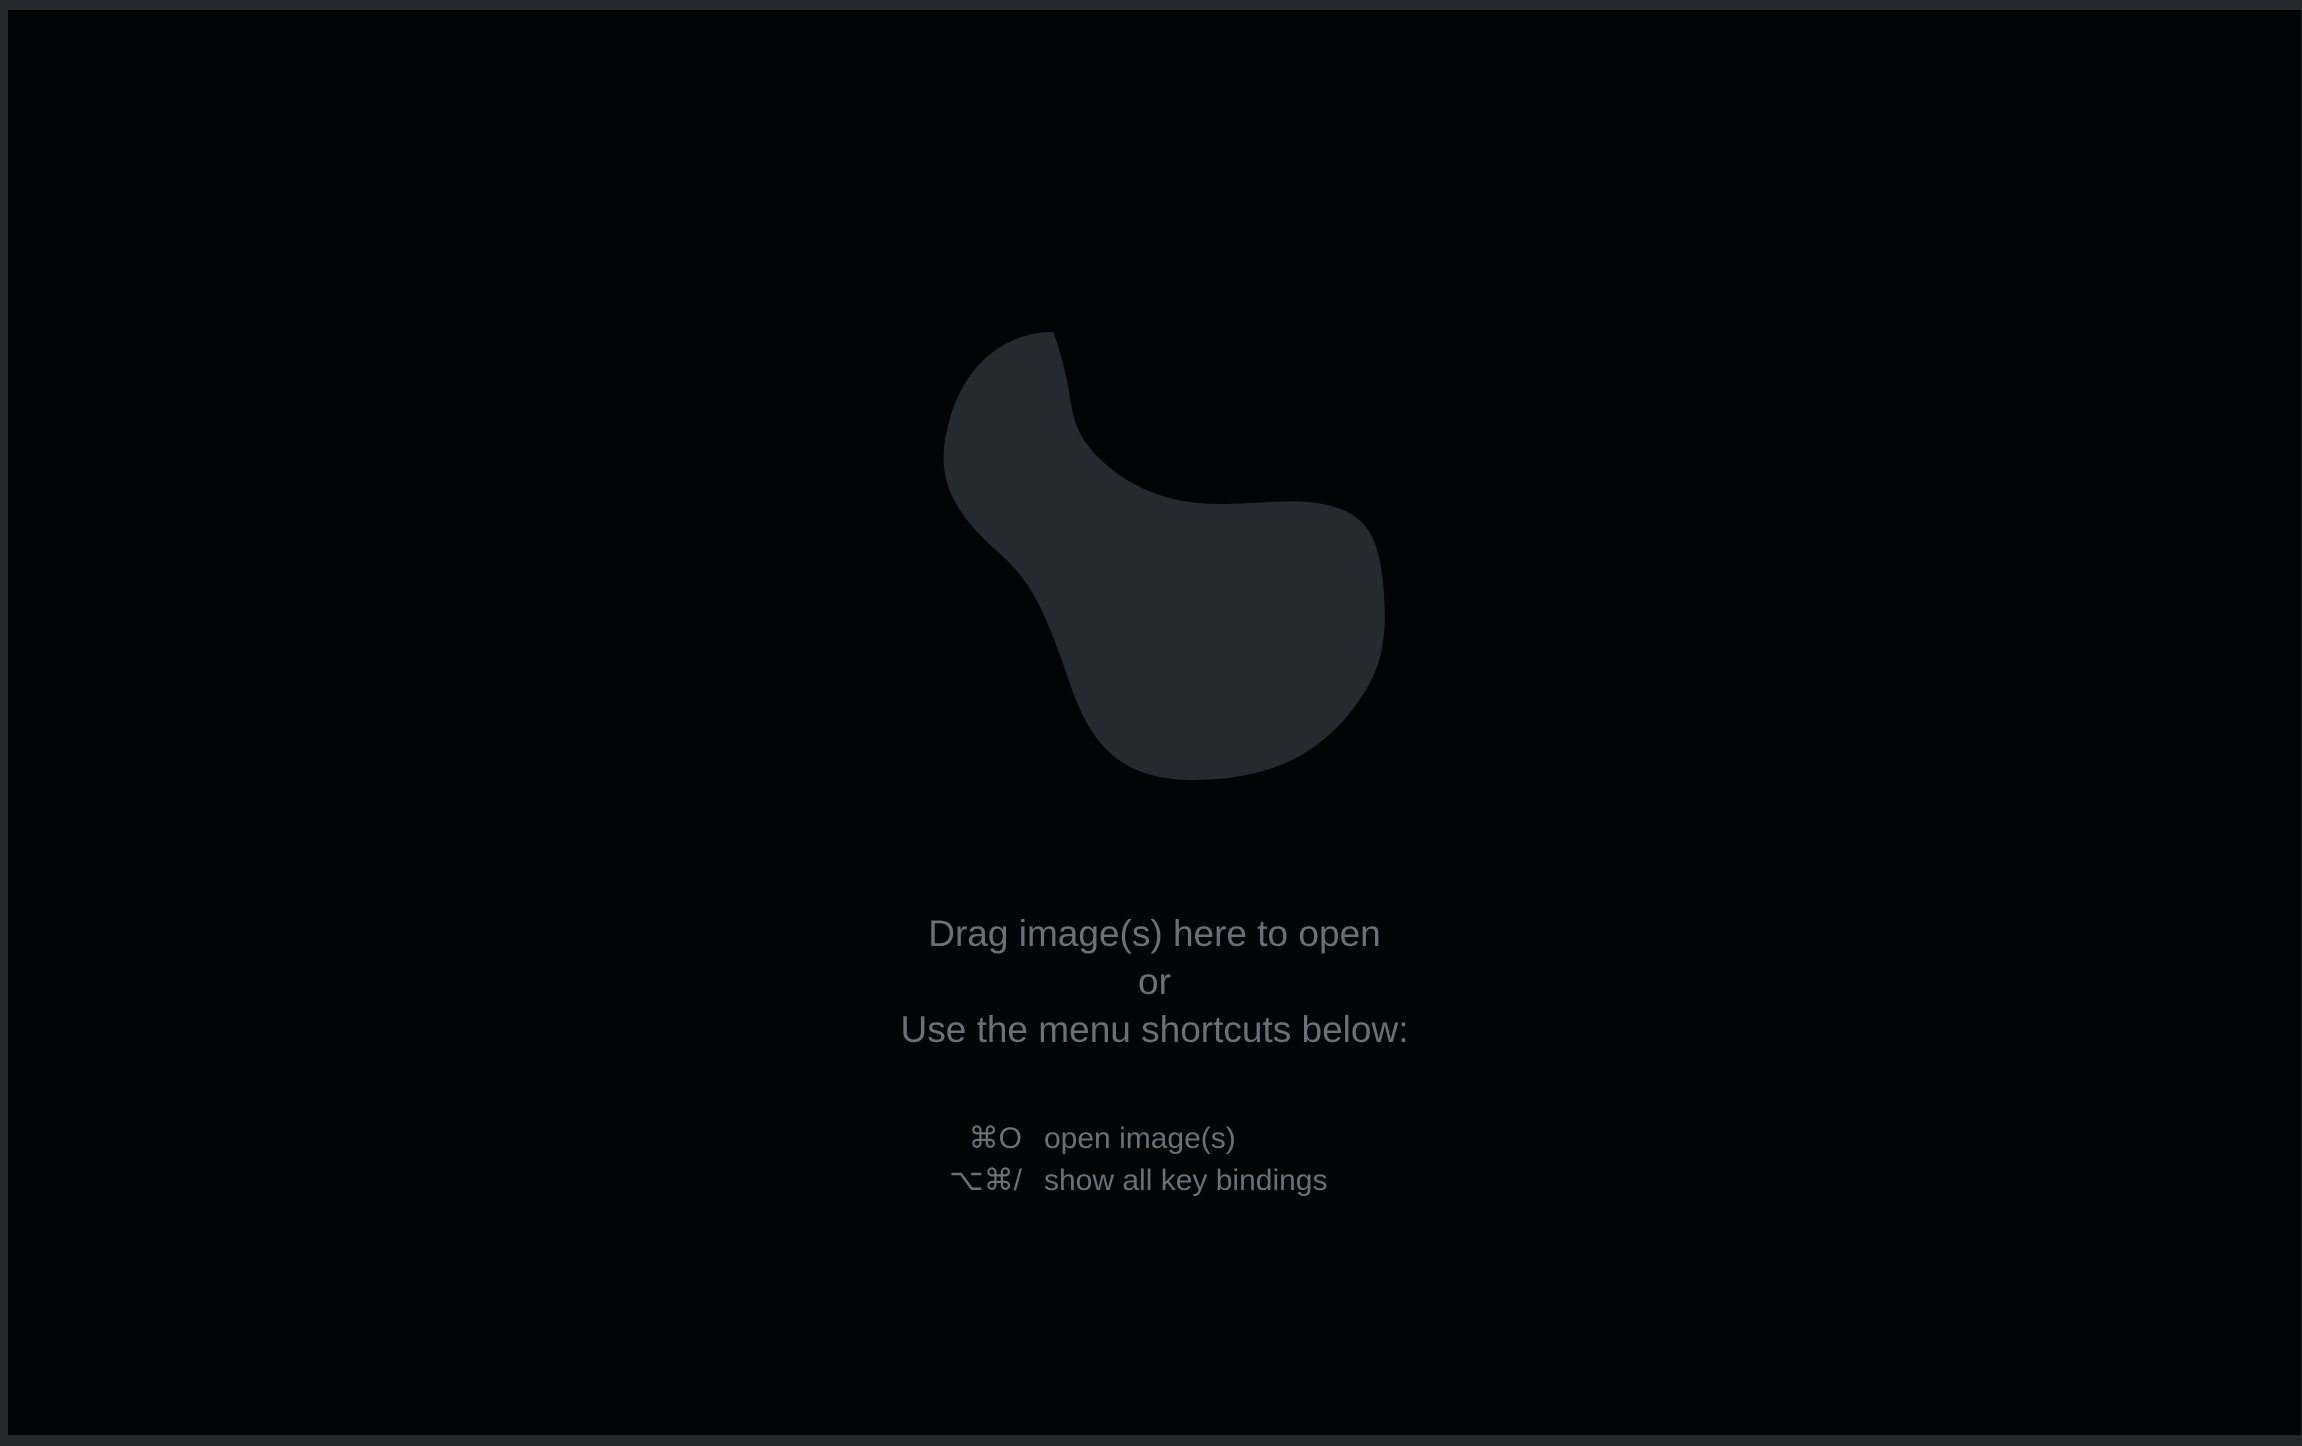  I want to click on shortcut-row-key-bindings: ⌥⌘/ show all key bindings, so click(1154, 1181).